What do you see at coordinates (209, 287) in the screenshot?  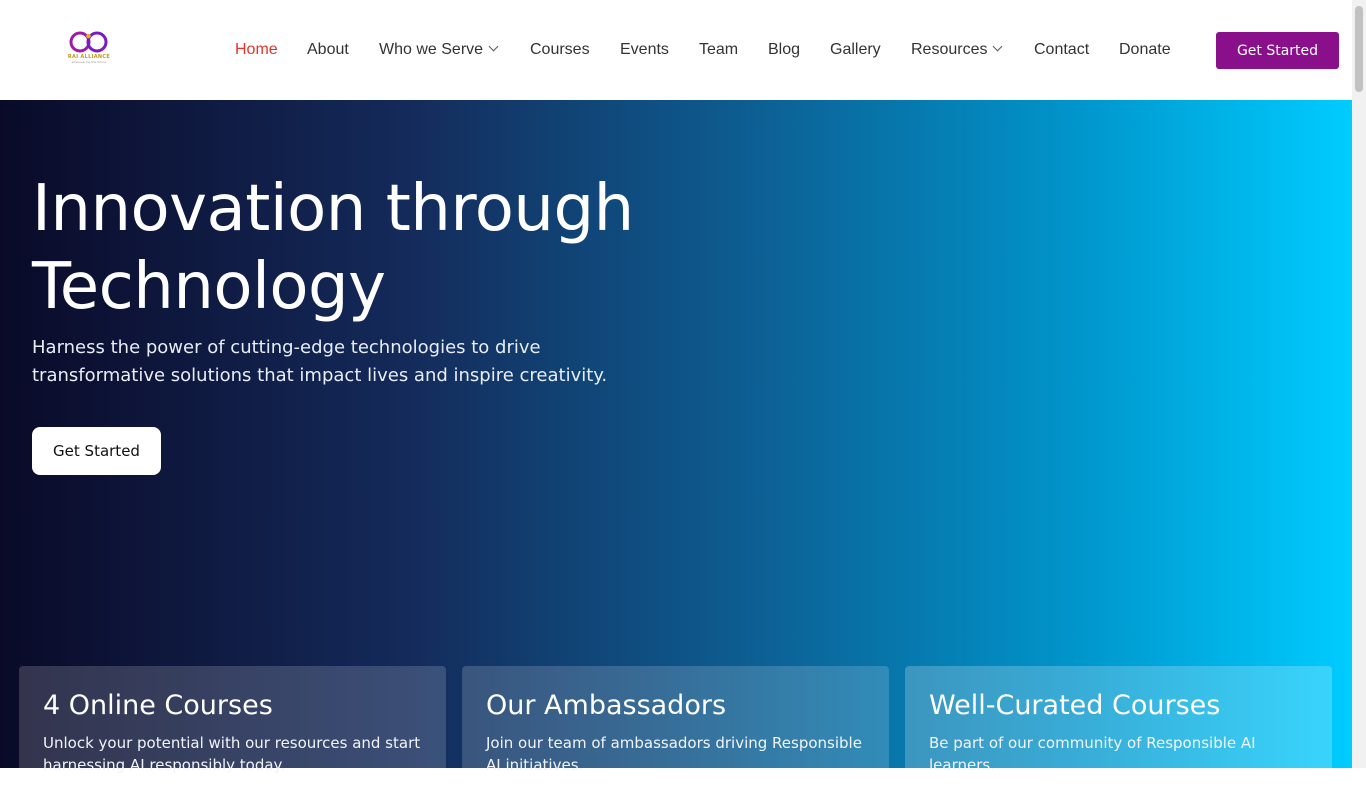 I see `hero-title-line2: Technology` at bounding box center [209, 287].